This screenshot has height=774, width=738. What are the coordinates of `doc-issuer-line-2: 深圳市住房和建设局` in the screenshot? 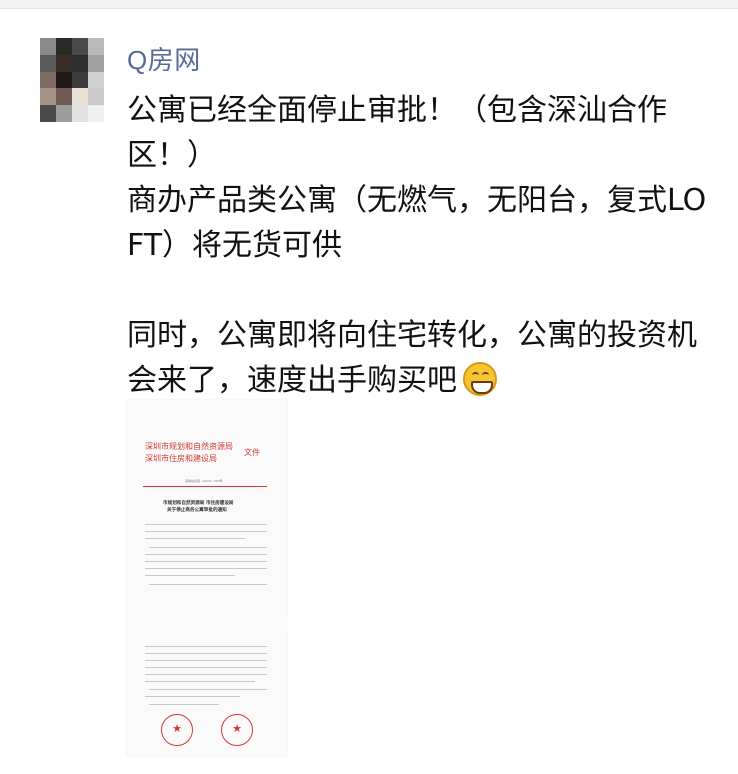 It's located at (181, 458).